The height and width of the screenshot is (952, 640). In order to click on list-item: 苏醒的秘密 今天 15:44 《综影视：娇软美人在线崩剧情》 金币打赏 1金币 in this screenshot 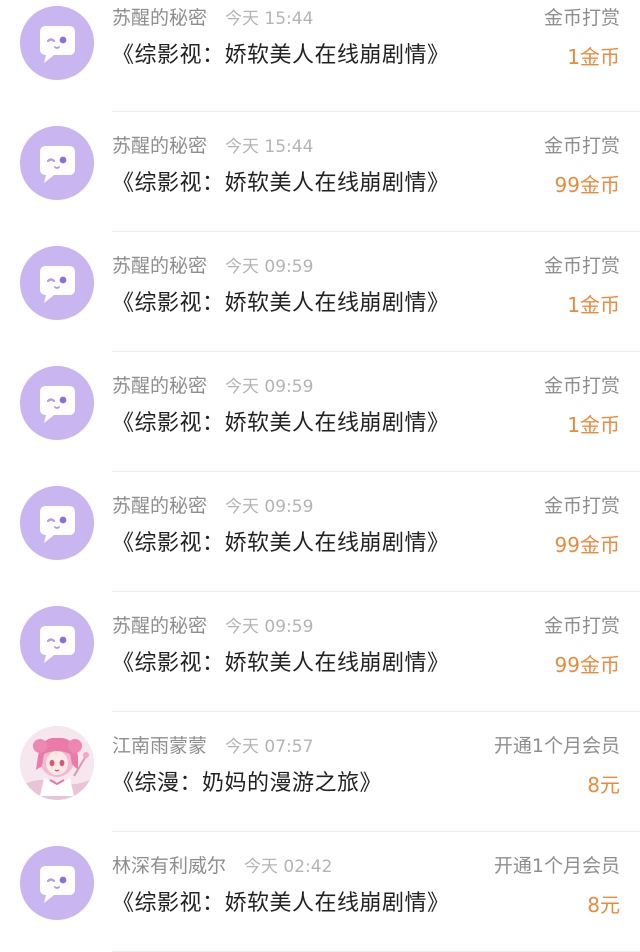, I will do `click(320, 56)`.